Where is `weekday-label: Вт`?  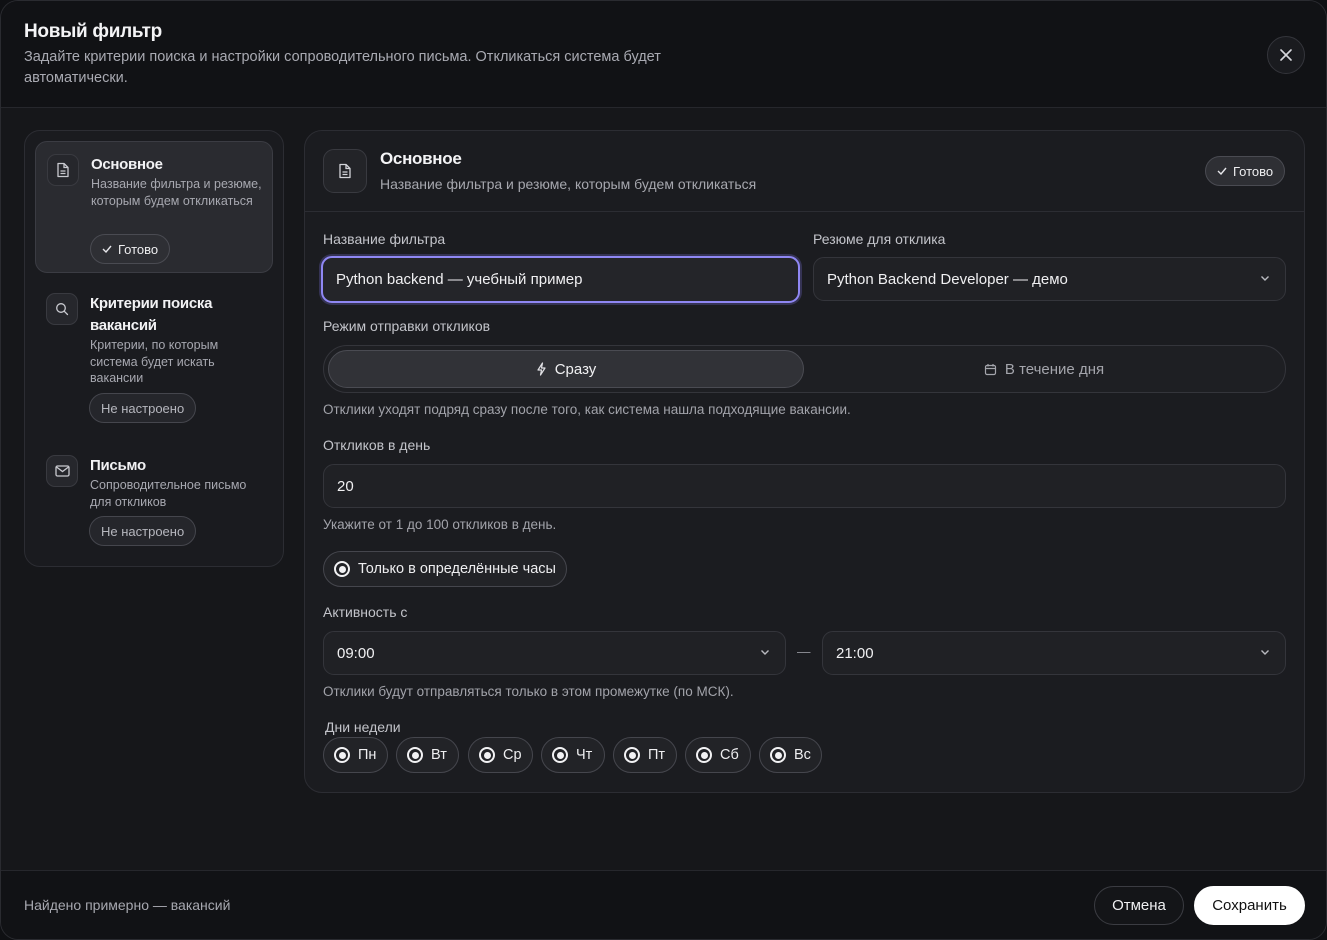 weekday-label: Вт is located at coordinates (439, 755).